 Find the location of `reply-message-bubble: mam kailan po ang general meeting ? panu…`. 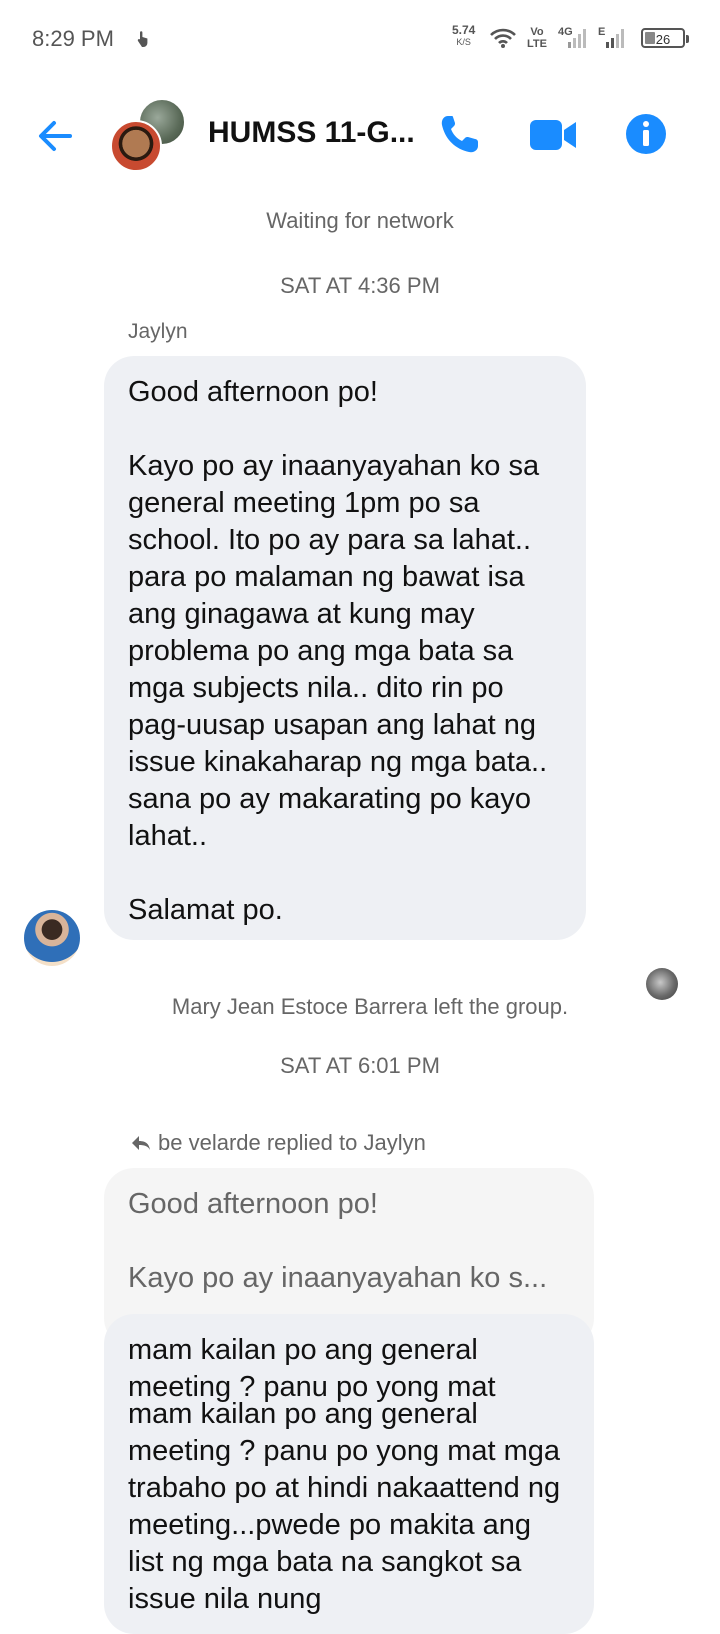

reply-message-bubble: mam kailan po ang general meeting ? panu… is located at coordinates (349, 1474).